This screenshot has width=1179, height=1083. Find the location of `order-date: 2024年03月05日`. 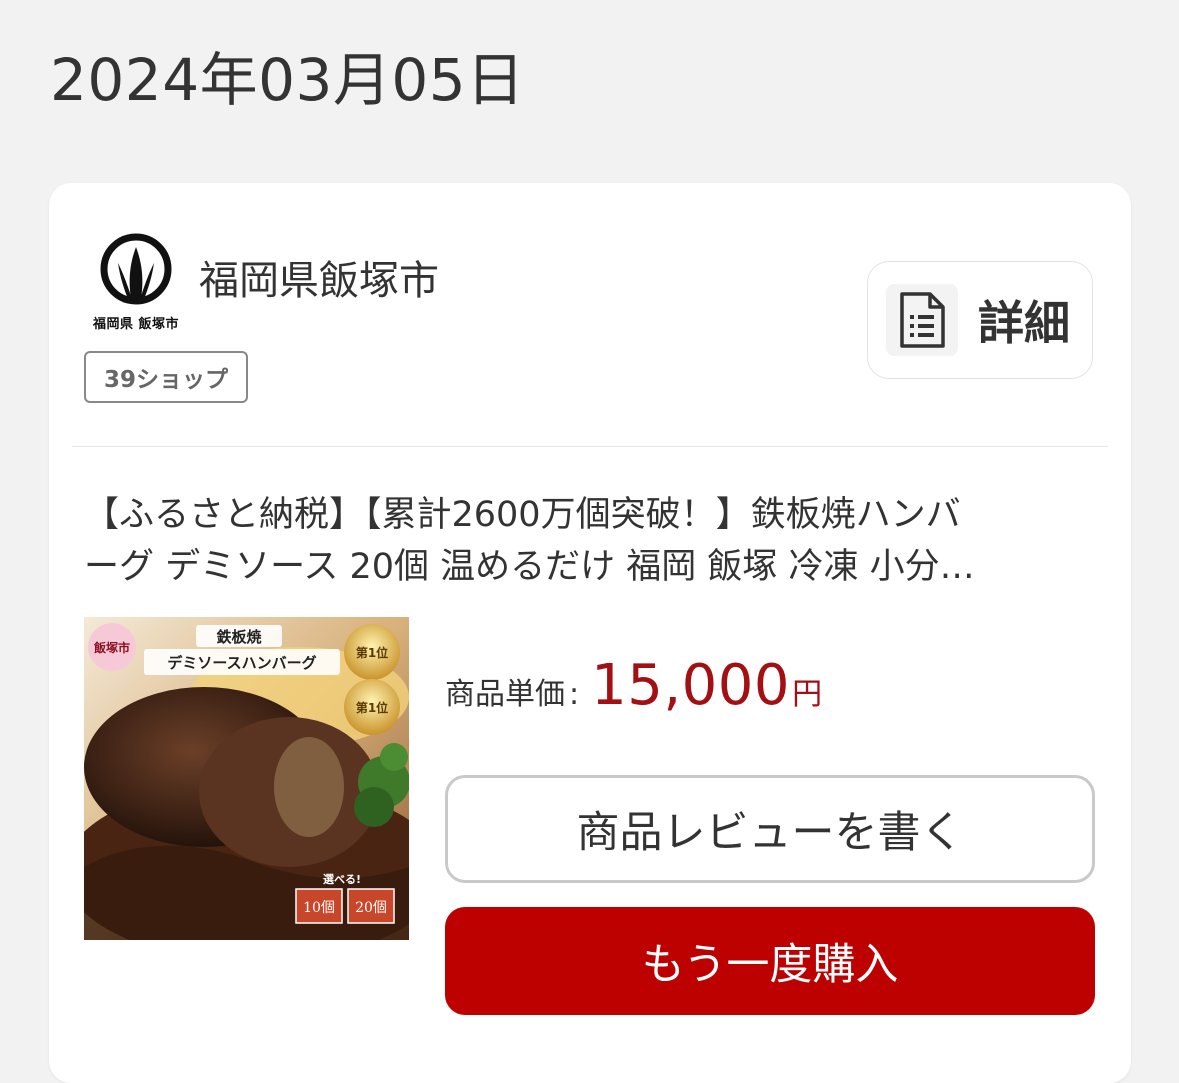

order-date: 2024年03月05日 is located at coordinates (287, 80).